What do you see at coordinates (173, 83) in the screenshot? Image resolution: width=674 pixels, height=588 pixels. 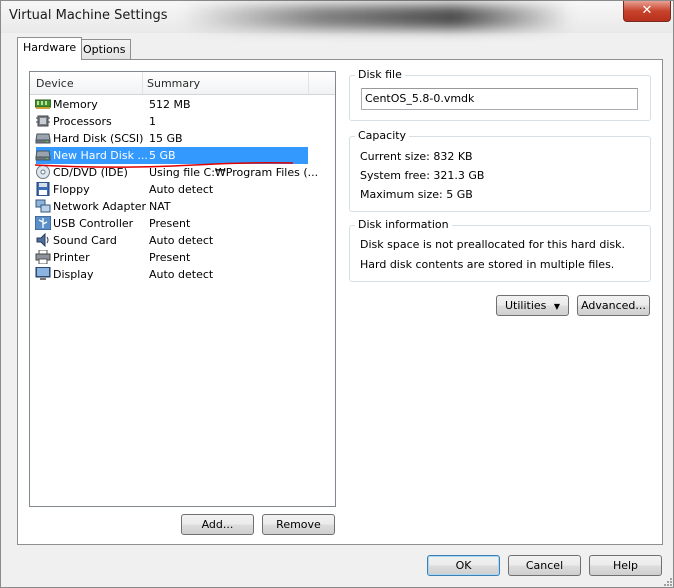 I see `column-header-summary: Summary` at bounding box center [173, 83].